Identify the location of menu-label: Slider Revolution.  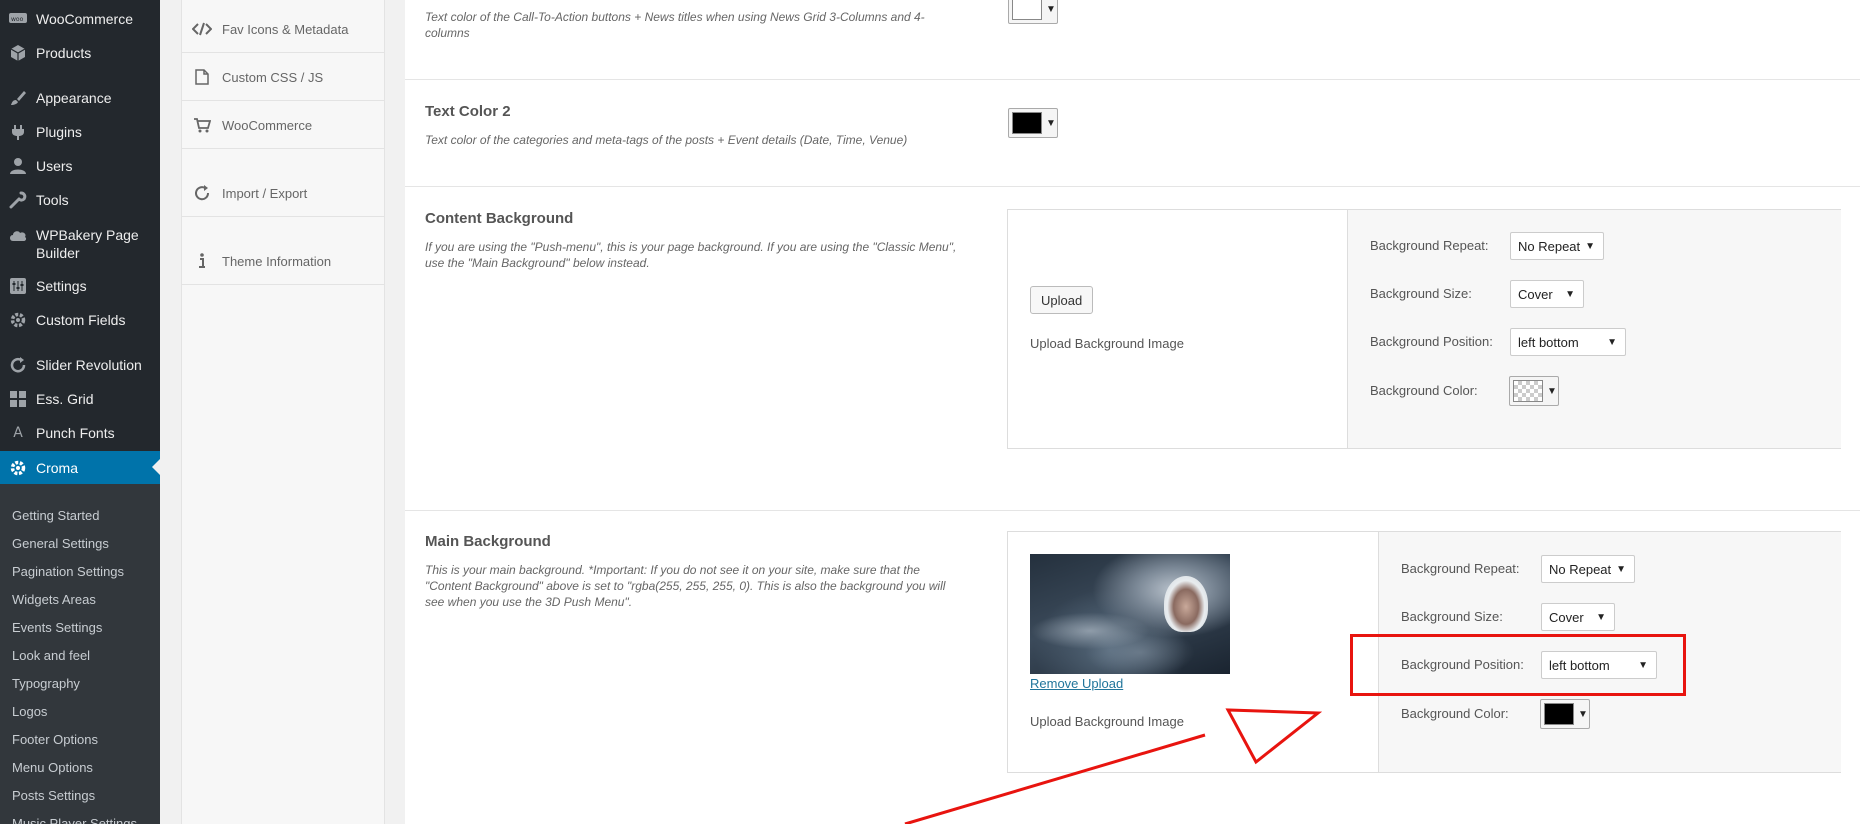
(89, 365).